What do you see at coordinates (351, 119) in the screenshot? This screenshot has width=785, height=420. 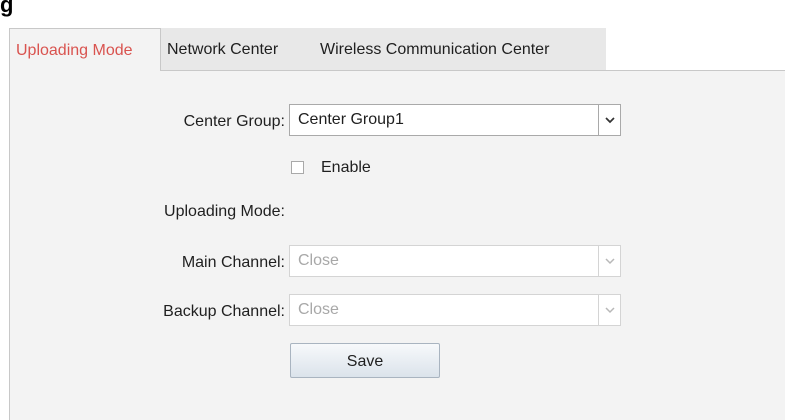 I see `center-group-value: Center Group1` at bounding box center [351, 119].